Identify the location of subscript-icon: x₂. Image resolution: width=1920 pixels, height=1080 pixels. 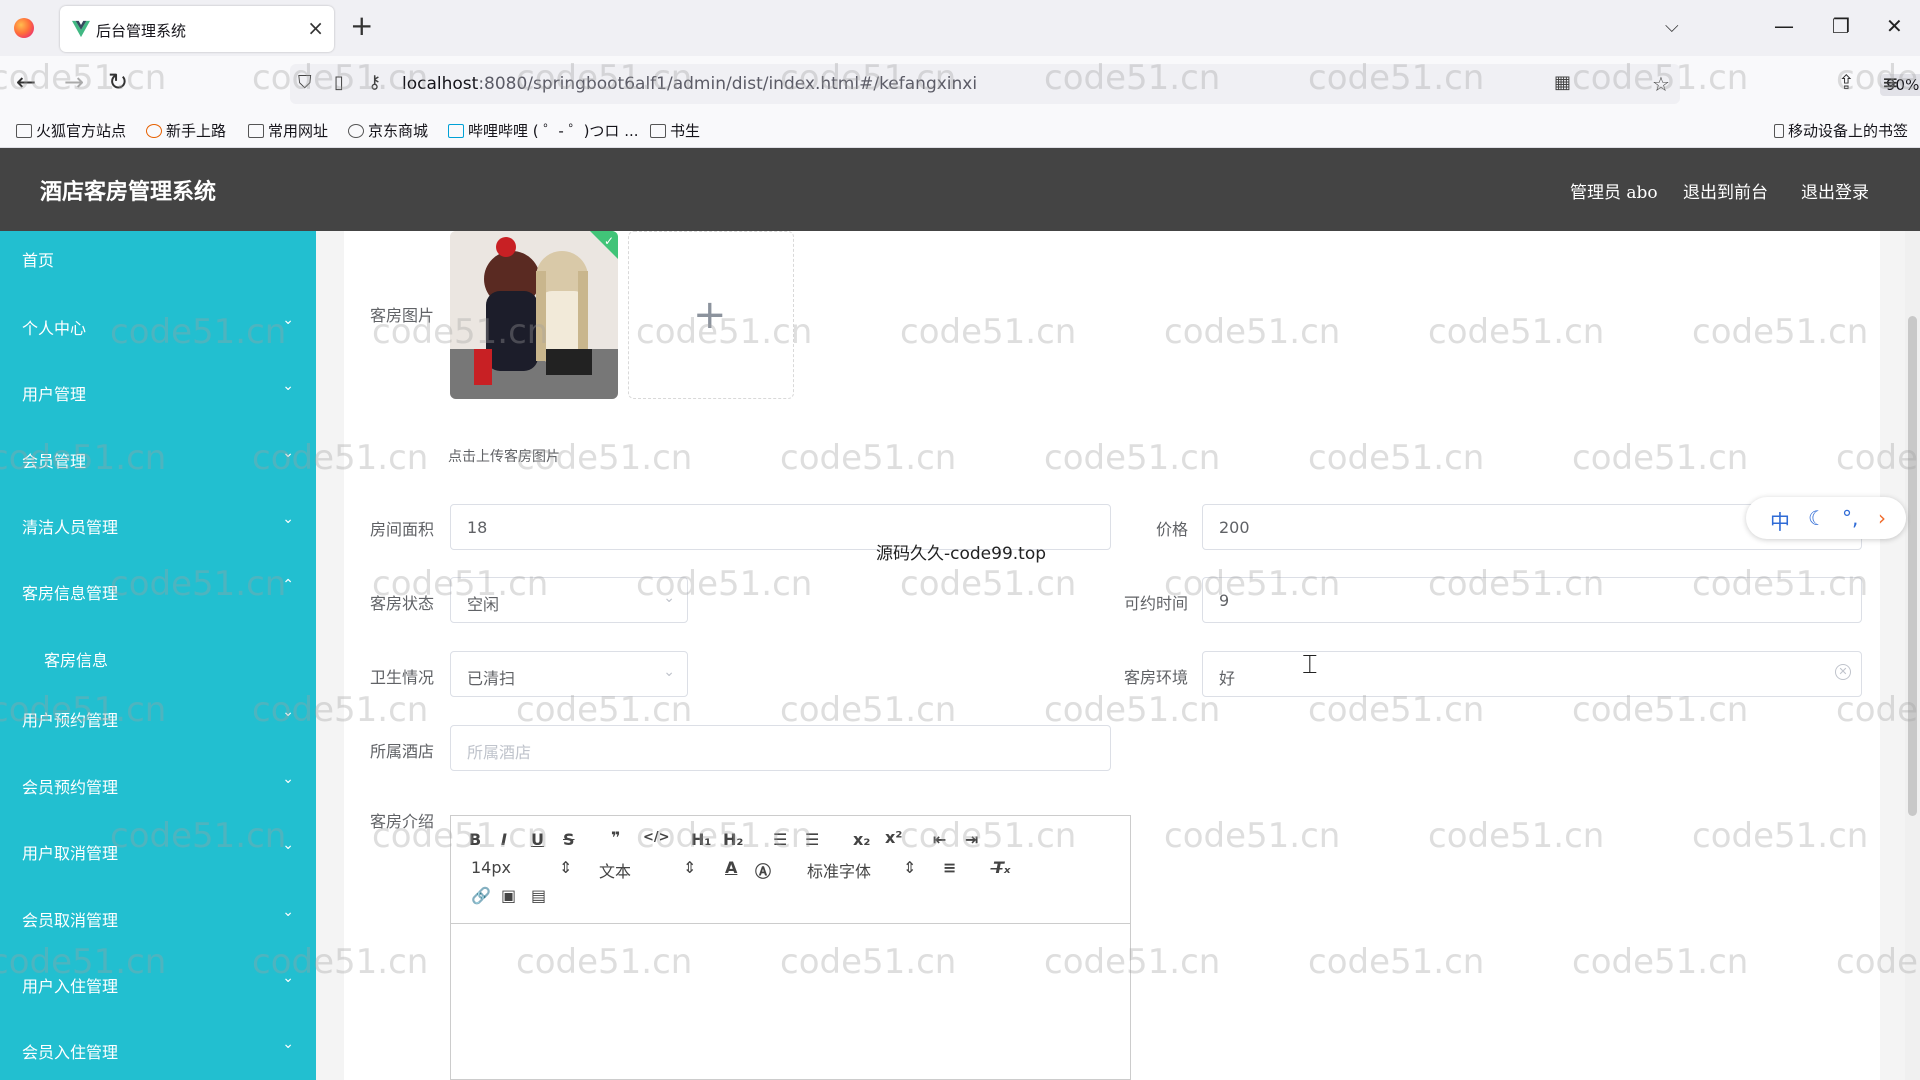
(861, 839).